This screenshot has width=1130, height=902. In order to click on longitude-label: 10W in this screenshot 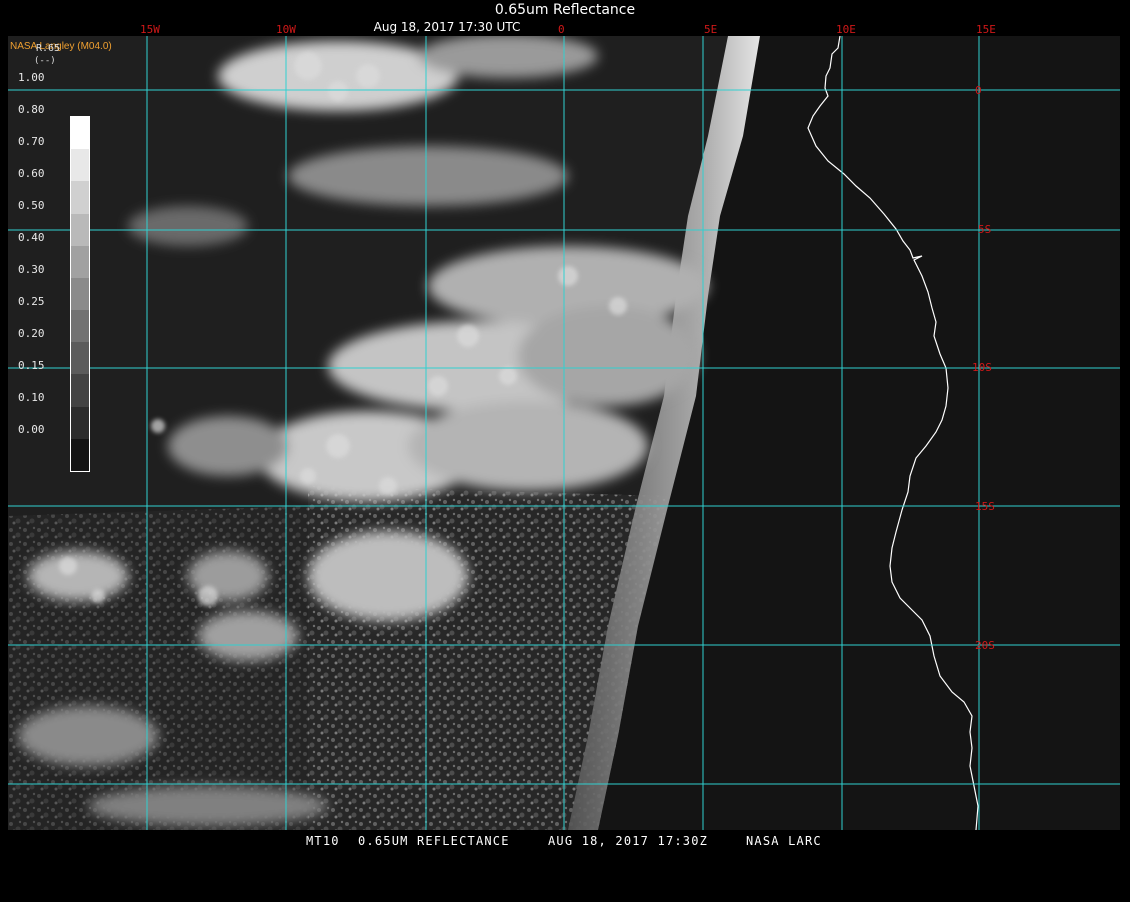, I will do `click(286, 29)`.